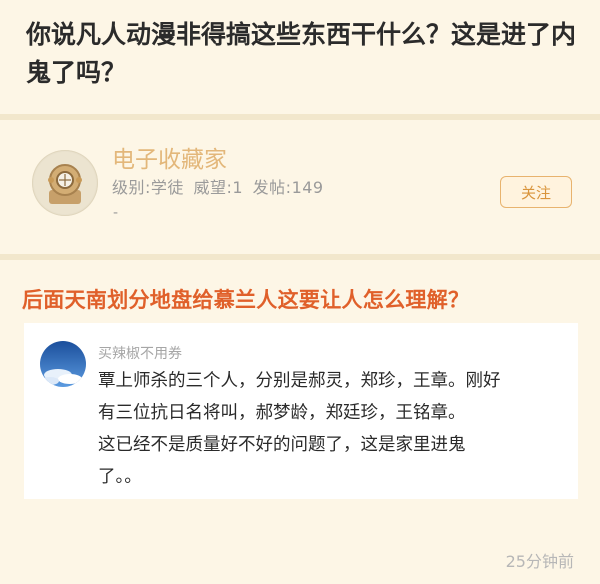 The height and width of the screenshot is (584, 600). What do you see at coordinates (282, 445) in the screenshot?
I see `comment-line: 这已经不是质量好不好的问题了，这是家里进鬼` at bounding box center [282, 445].